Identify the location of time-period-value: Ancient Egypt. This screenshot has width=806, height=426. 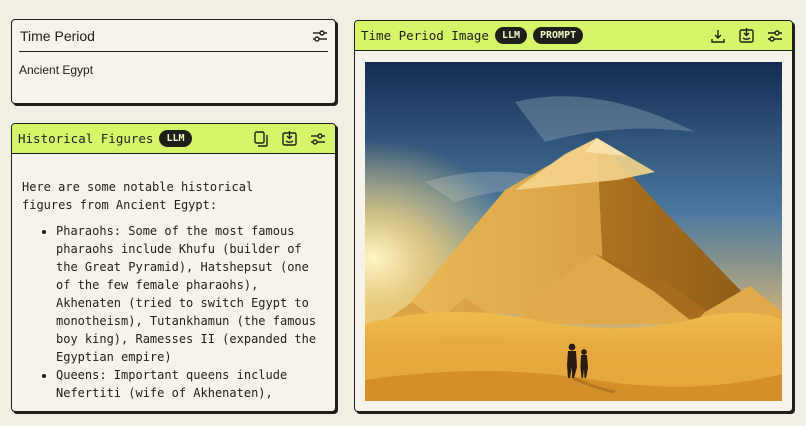
(56, 70).